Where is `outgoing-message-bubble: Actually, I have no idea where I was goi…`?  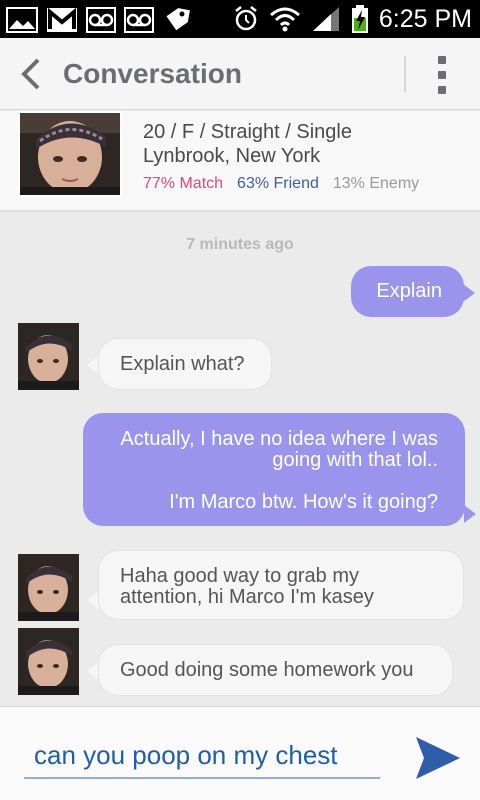
outgoing-message-bubble: Actually, I have no idea where I was goi… is located at coordinates (274, 469).